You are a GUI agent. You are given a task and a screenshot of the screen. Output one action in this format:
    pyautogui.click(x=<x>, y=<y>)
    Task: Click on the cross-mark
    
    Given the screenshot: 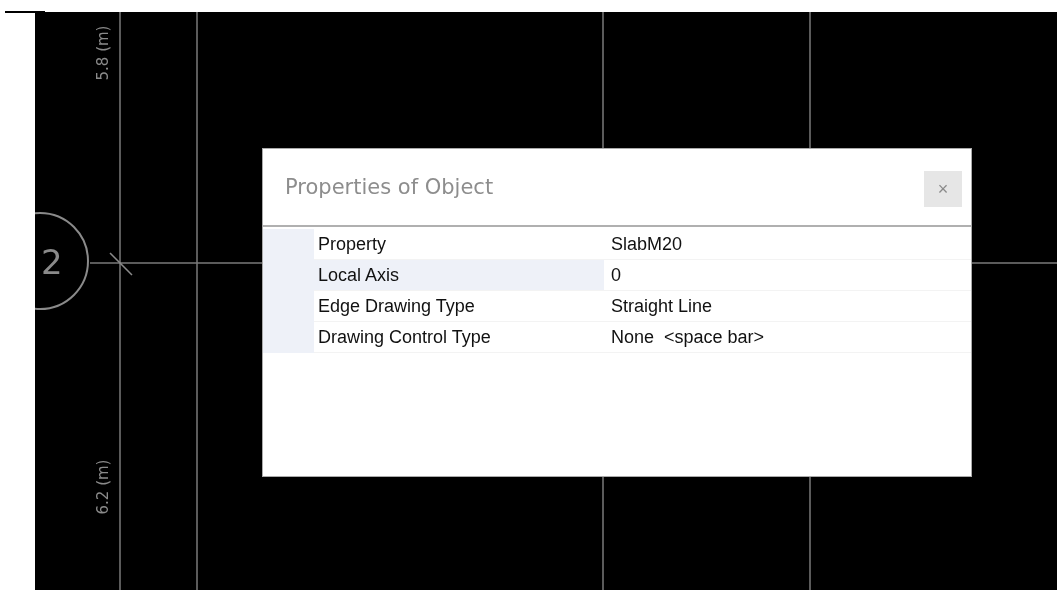 What is the action you would take?
    pyautogui.click(x=121, y=264)
    